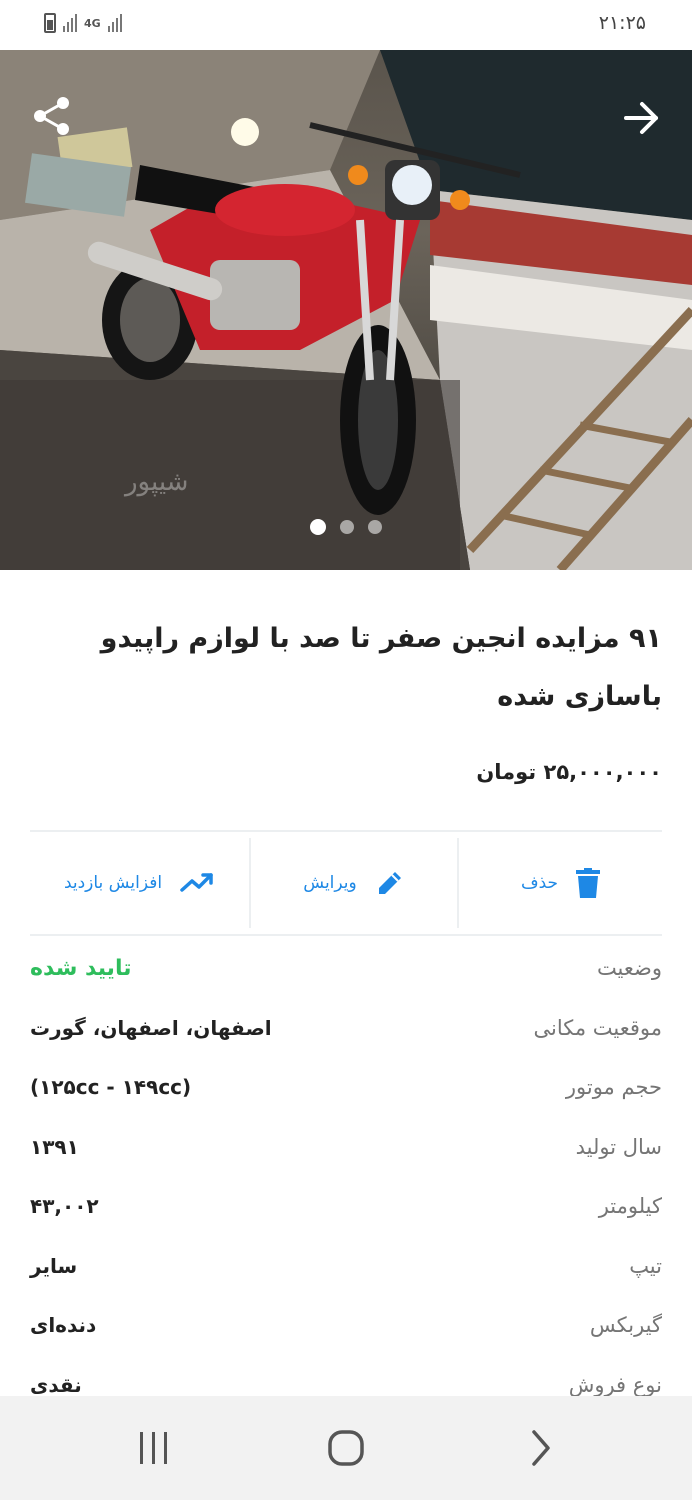 The width and height of the screenshot is (692, 1500). What do you see at coordinates (318, 527) in the screenshot?
I see `pagination-dot-active` at bounding box center [318, 527].